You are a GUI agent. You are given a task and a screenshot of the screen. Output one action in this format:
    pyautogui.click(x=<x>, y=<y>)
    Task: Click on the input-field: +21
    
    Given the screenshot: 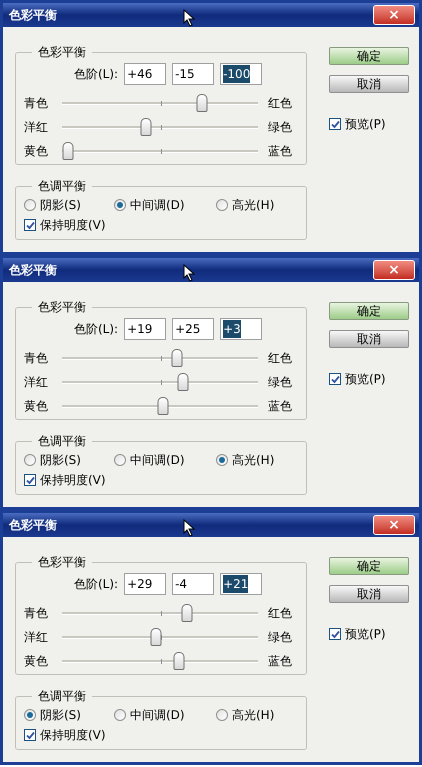 What is the action you would take?
    pyautogui.click(x=241, y=584)
    